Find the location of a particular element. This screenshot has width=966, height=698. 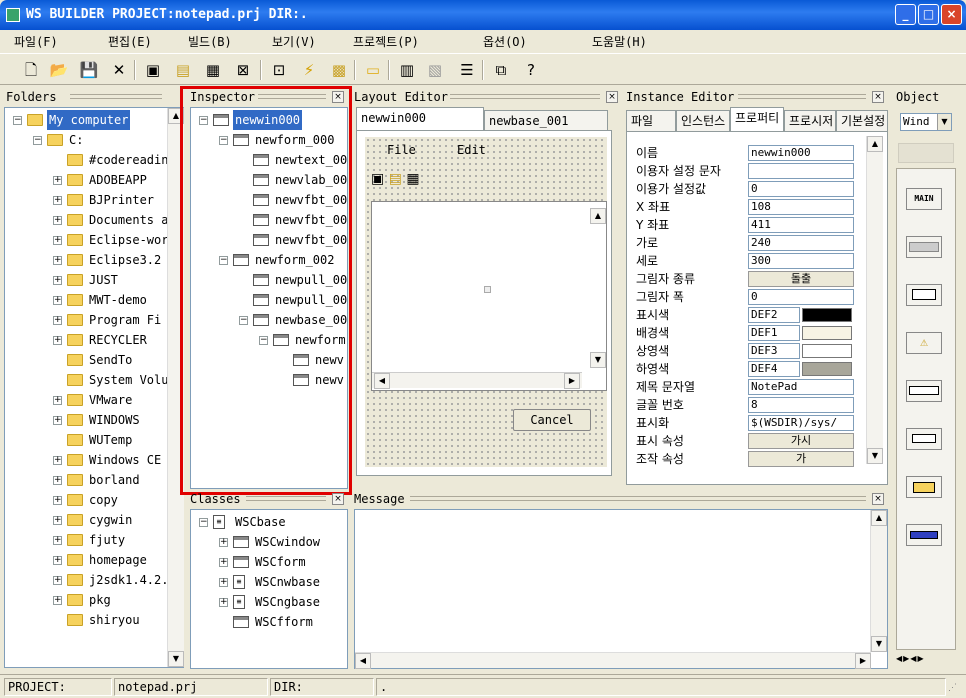

property-value is located at coordinates (801, 171).